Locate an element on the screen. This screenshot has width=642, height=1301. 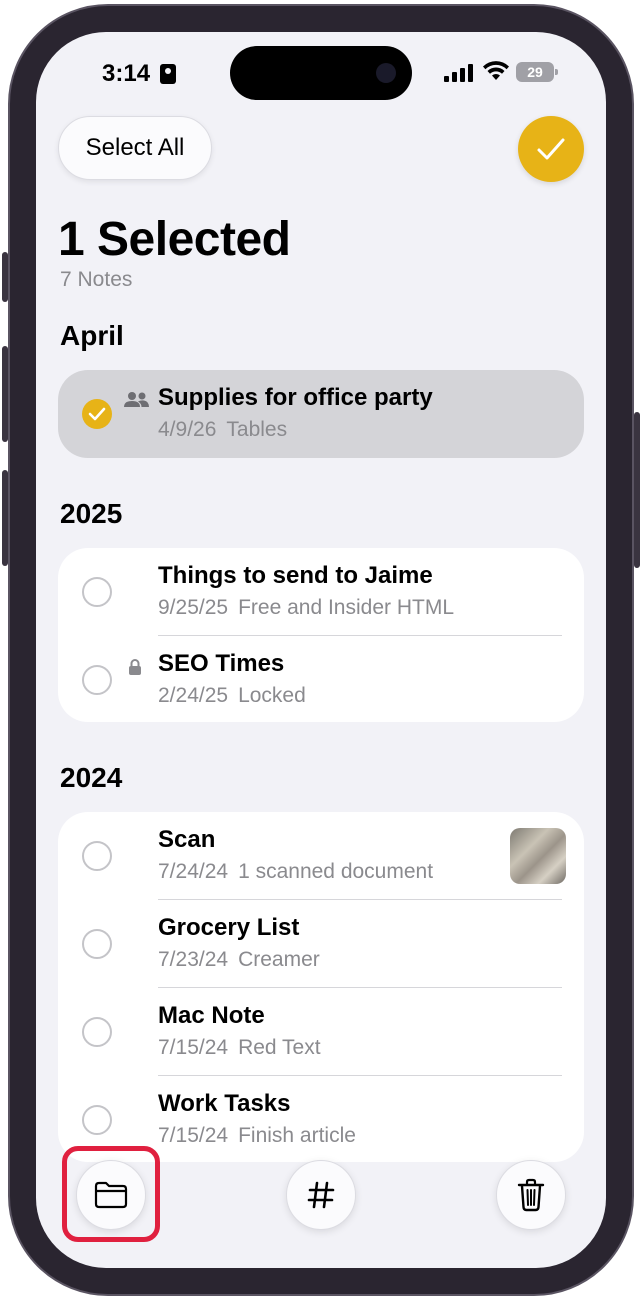
checkmark-icon is located at coordinates (551, 149).